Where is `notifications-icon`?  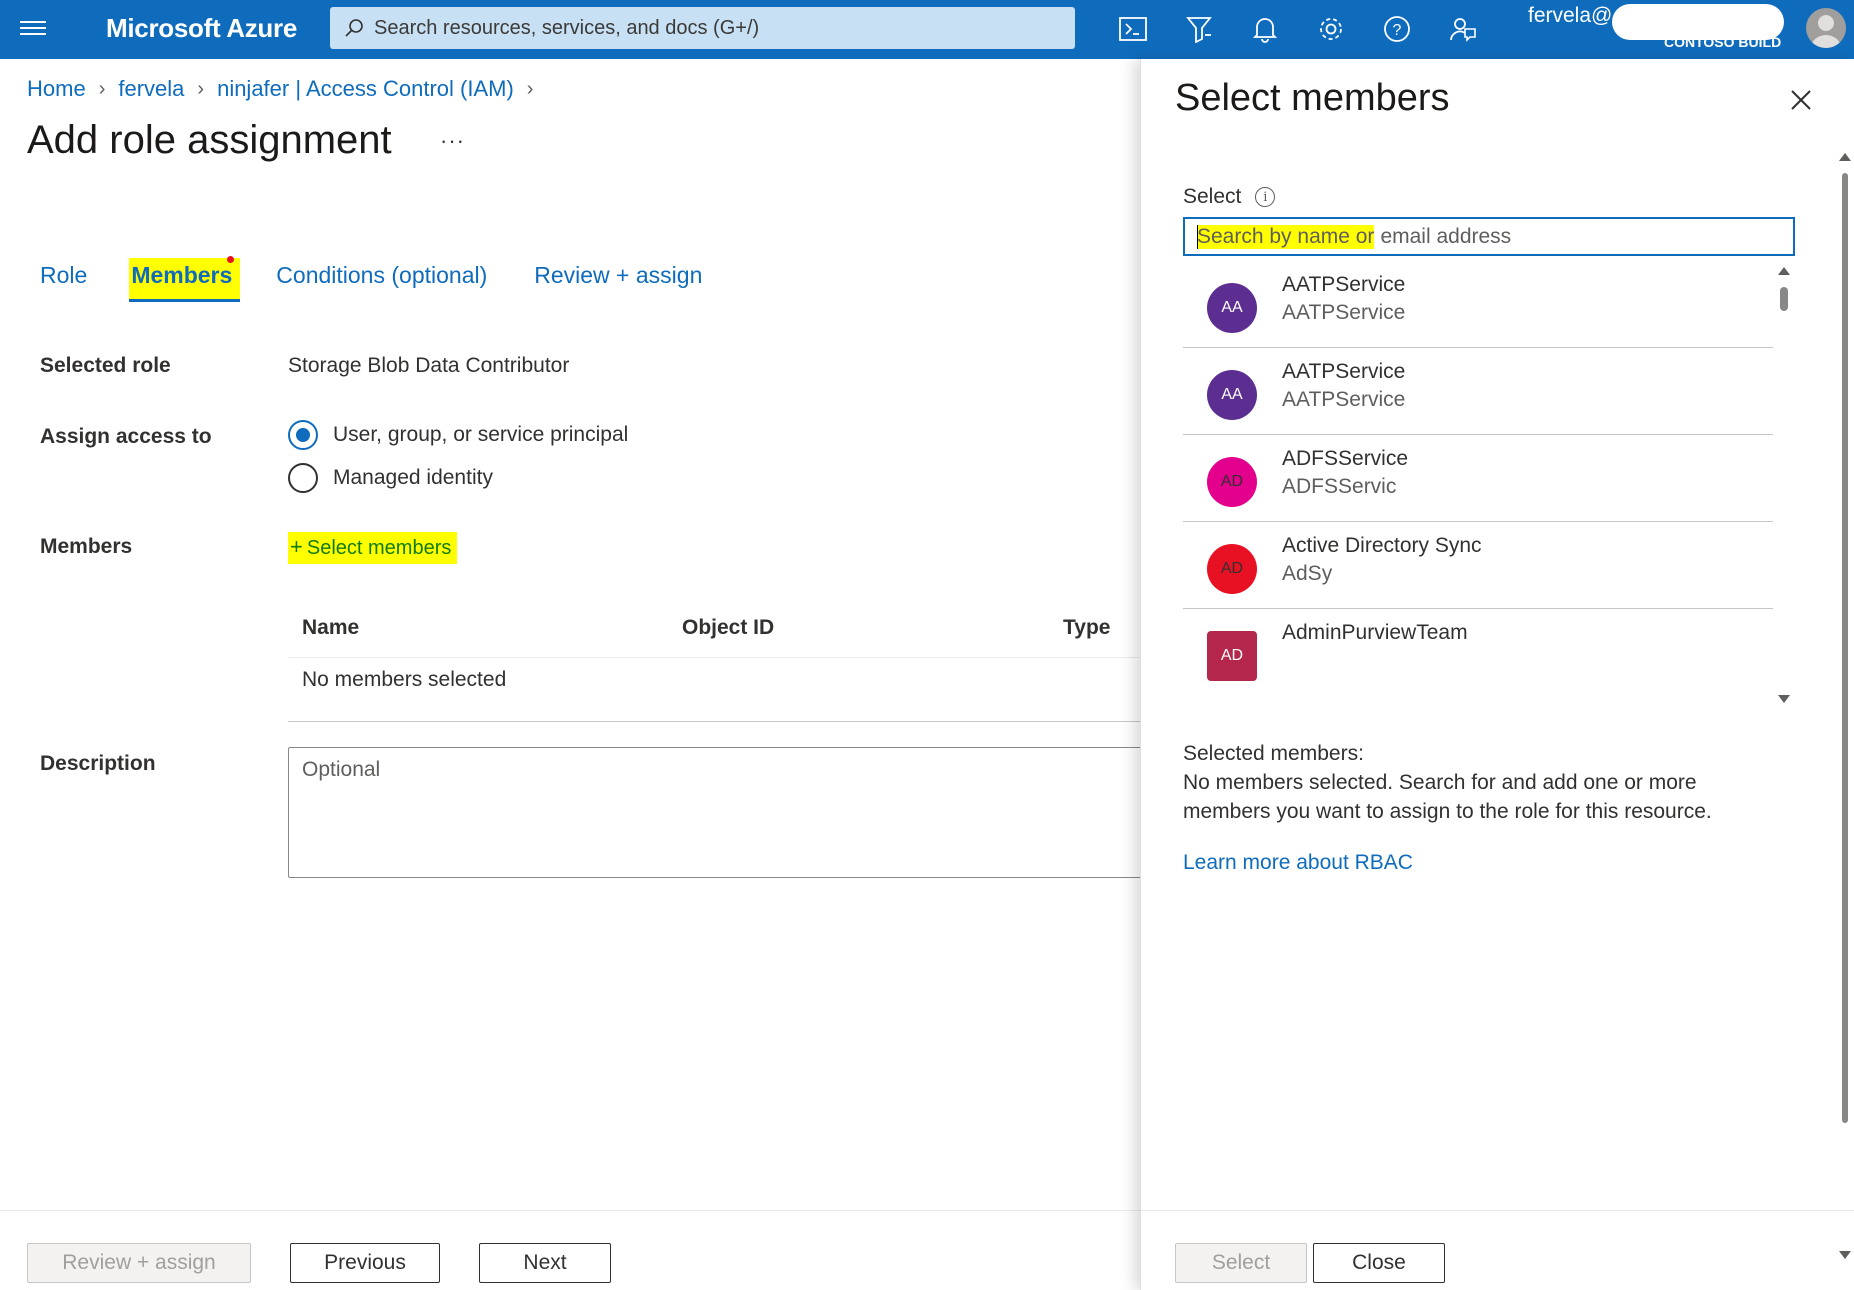
notifications-icon is located at coordinates (1265, 29).